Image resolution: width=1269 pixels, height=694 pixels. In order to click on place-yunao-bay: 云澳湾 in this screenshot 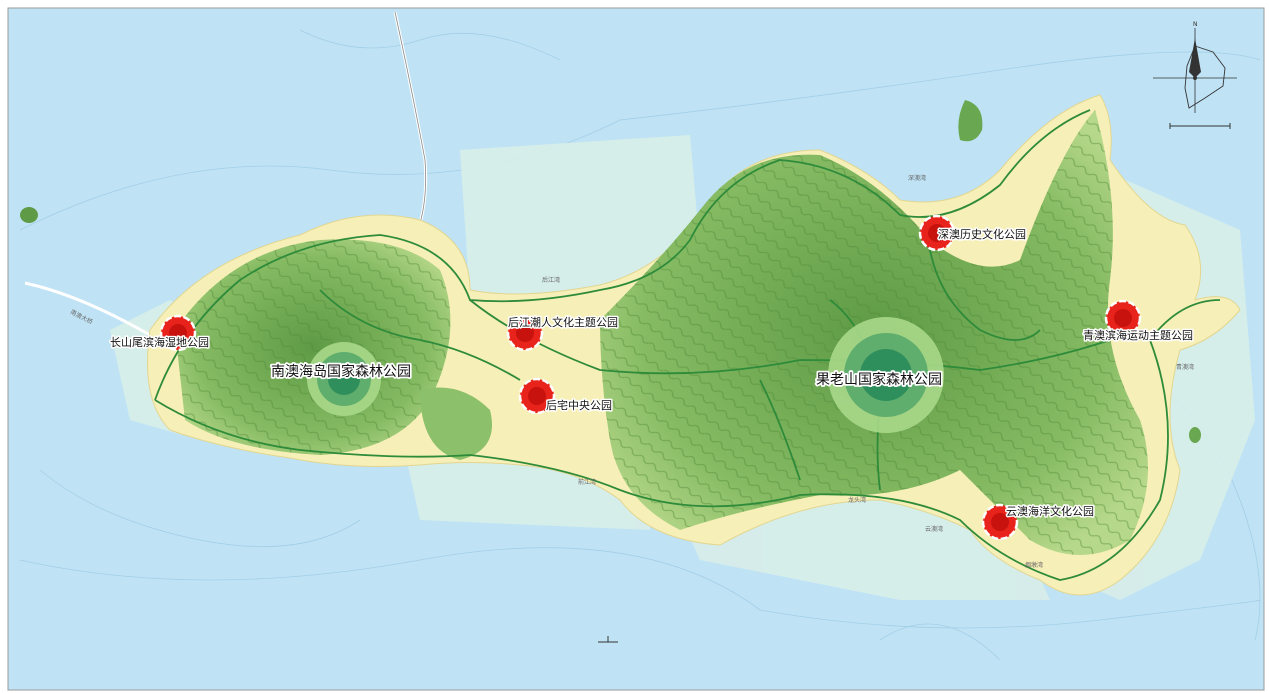, I will do `click(934, 529)`.